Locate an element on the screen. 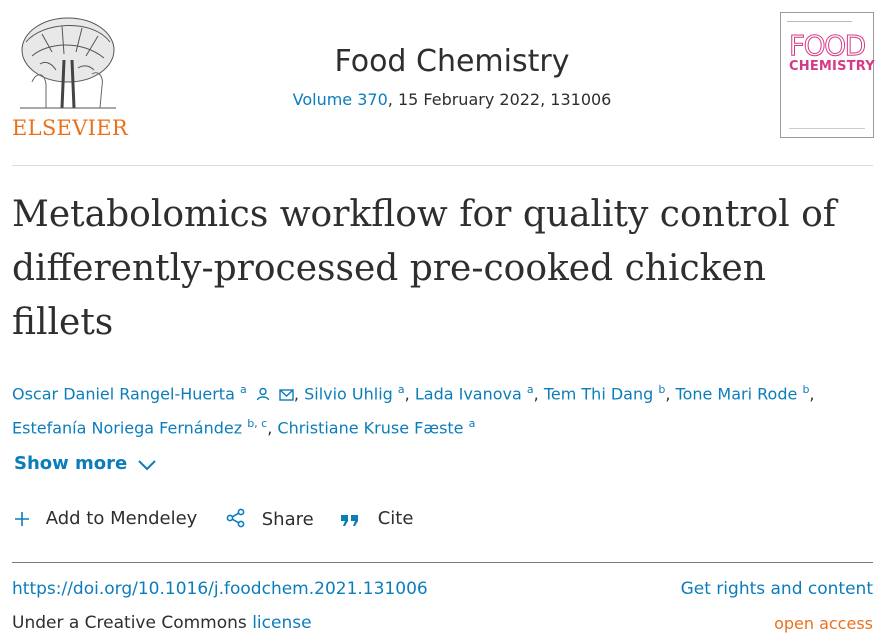 The height and width of the screenshot is (640, 885). elsevier-logo: ELSEVIER is located at coordinates (70, 76).